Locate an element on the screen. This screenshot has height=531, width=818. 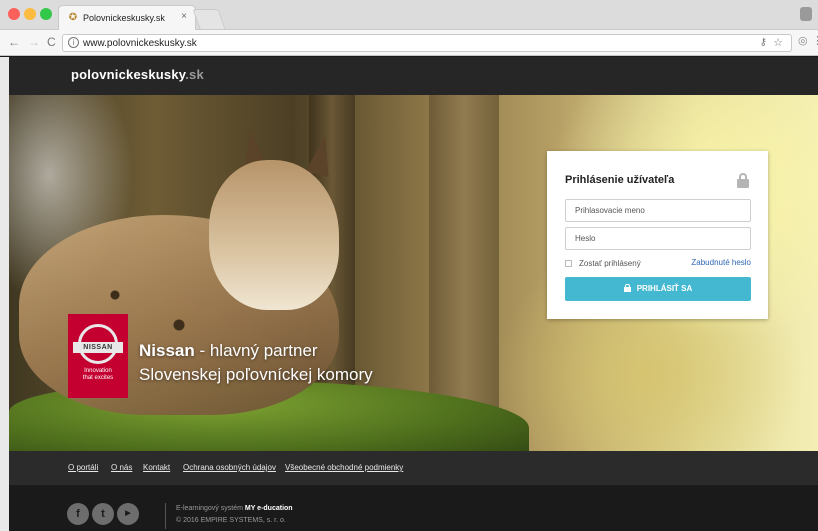
profile-icon is located at coordinates (806, 14).